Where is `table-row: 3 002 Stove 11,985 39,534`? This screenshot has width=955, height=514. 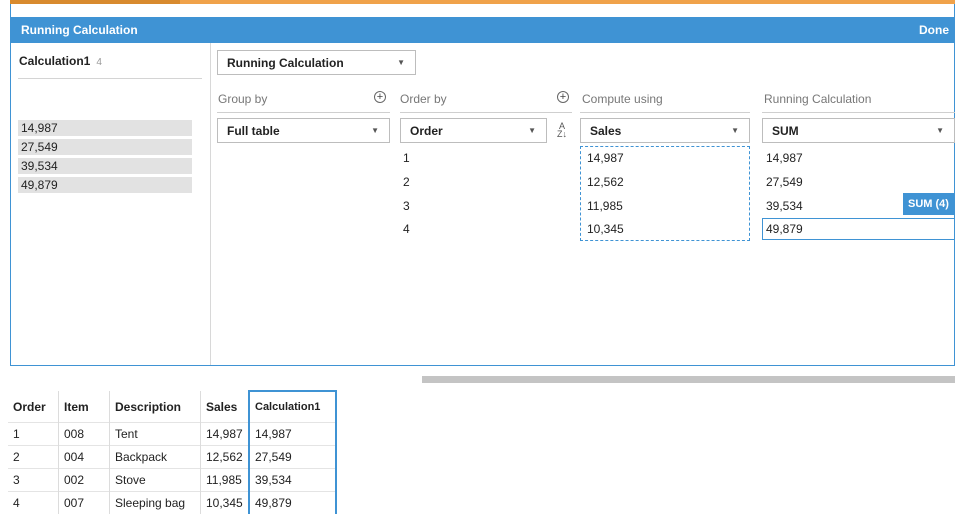 table-row: 3 002 Stove 11,985 39,534 is located at coordinates (172, 480).